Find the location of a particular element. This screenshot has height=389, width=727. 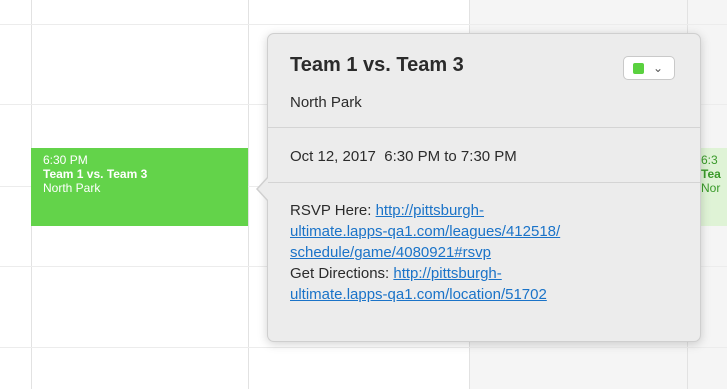

event-location: North Park is located at coordinates (72, 188).